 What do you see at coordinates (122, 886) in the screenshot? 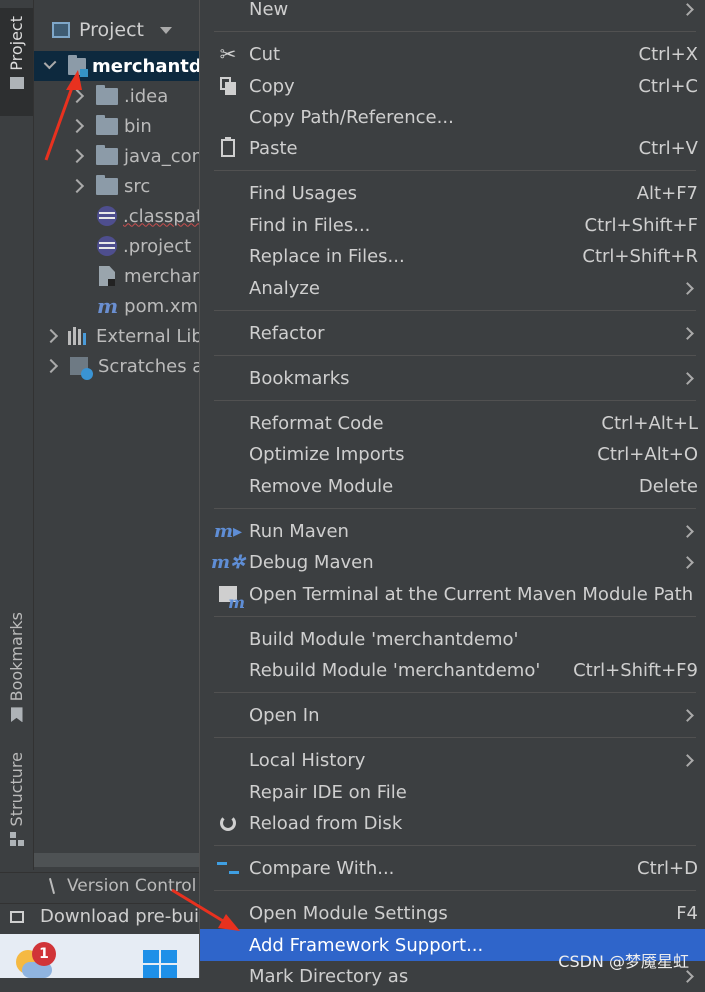
I see `version-control-tab: Version Control` at bounding box center [122, 886].